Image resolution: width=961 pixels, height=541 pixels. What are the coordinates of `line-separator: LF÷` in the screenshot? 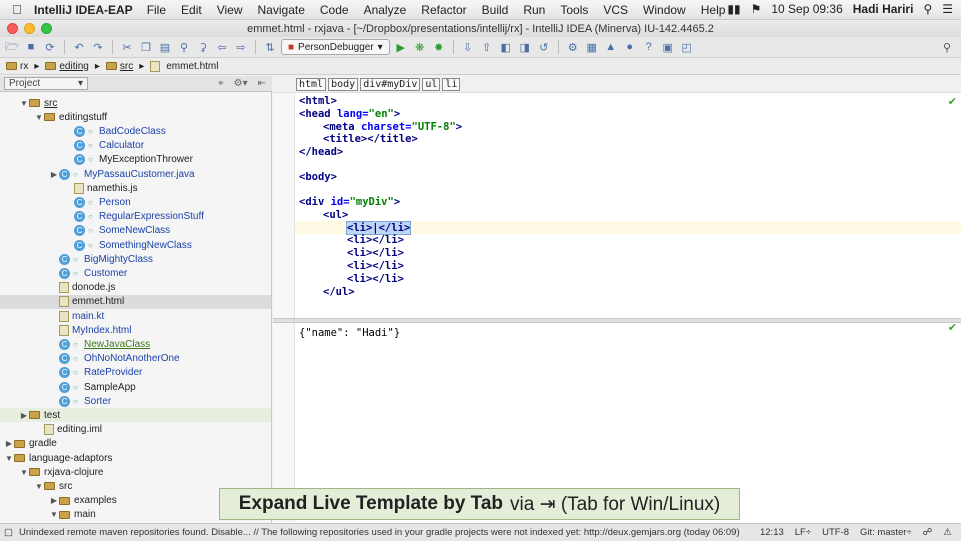 It's located at (803, 532).